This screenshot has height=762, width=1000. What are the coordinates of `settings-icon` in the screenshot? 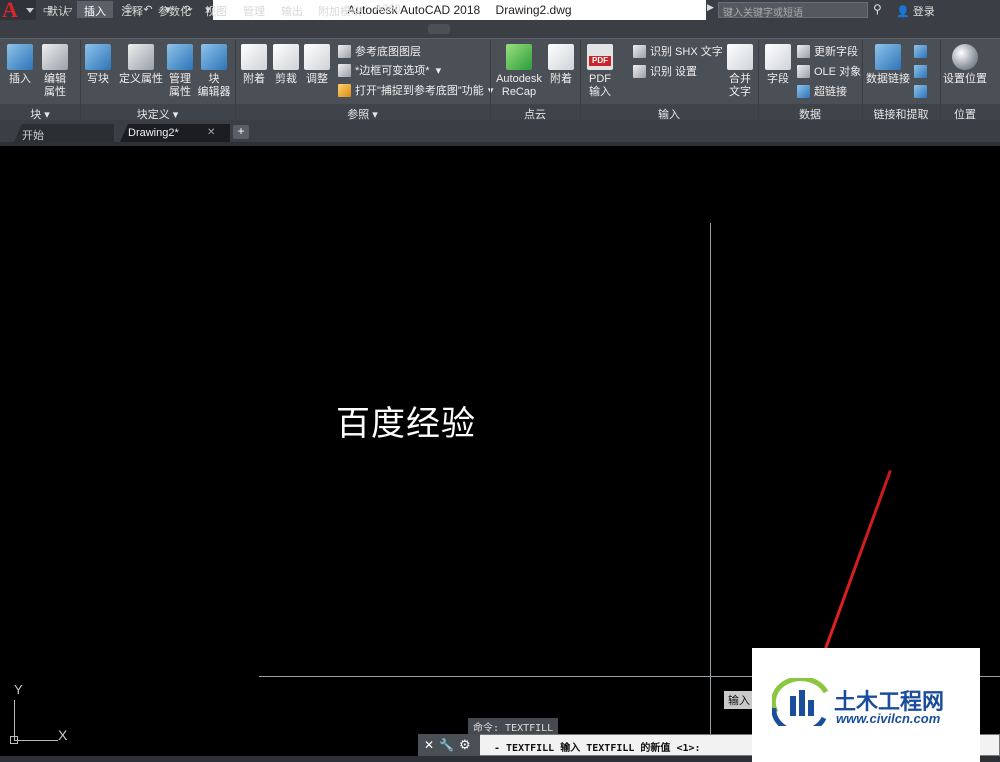 It's located at (639, 71).